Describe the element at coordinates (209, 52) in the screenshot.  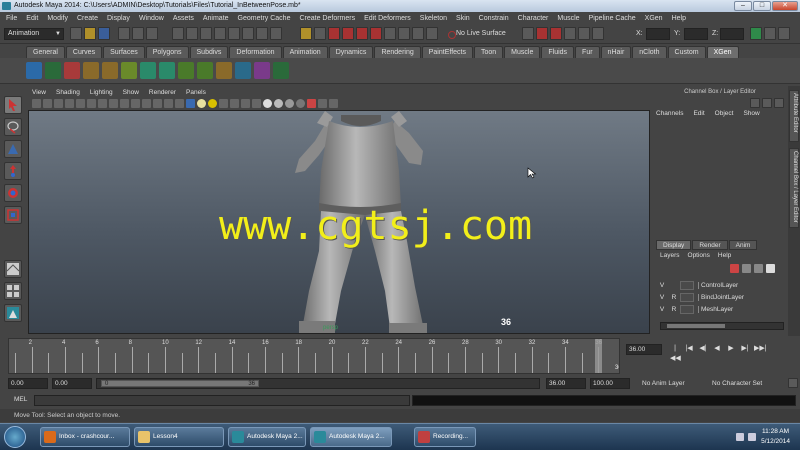
I see `shelf-tab-subdivs: Subdivs` at that location.